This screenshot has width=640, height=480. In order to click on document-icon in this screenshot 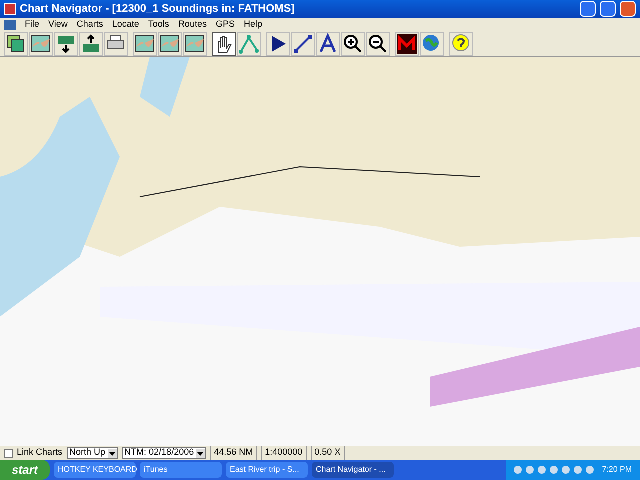, I will do `click(10, 25)`.